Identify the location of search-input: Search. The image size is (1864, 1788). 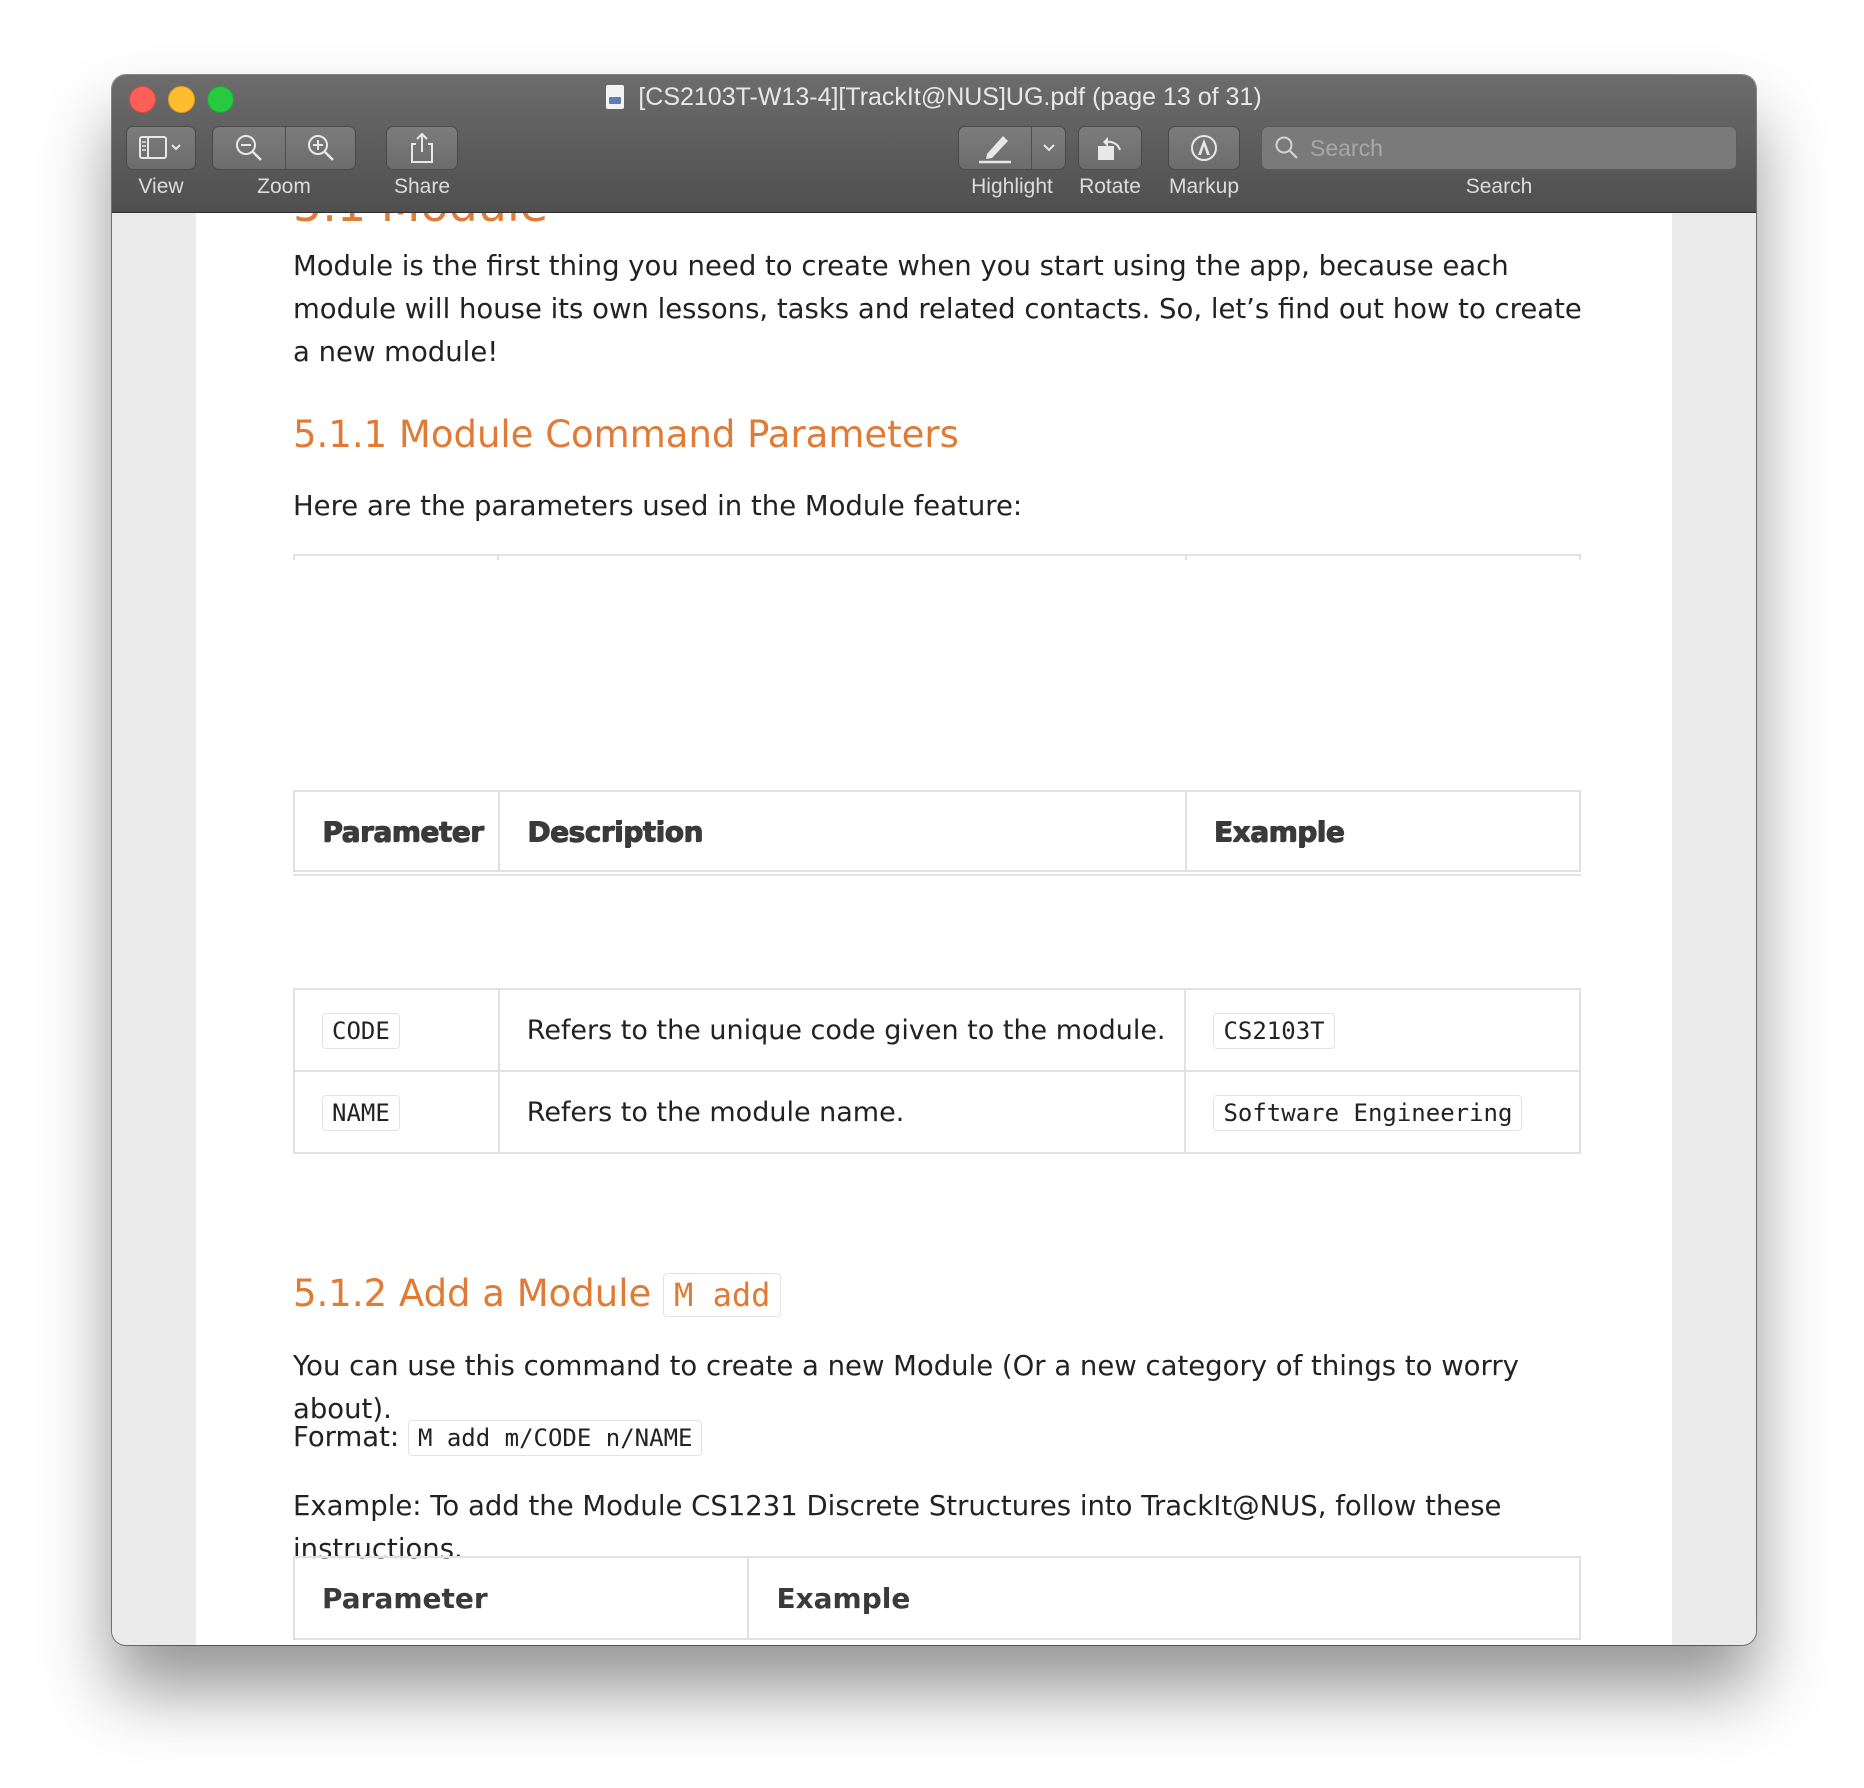
(1499, 148).